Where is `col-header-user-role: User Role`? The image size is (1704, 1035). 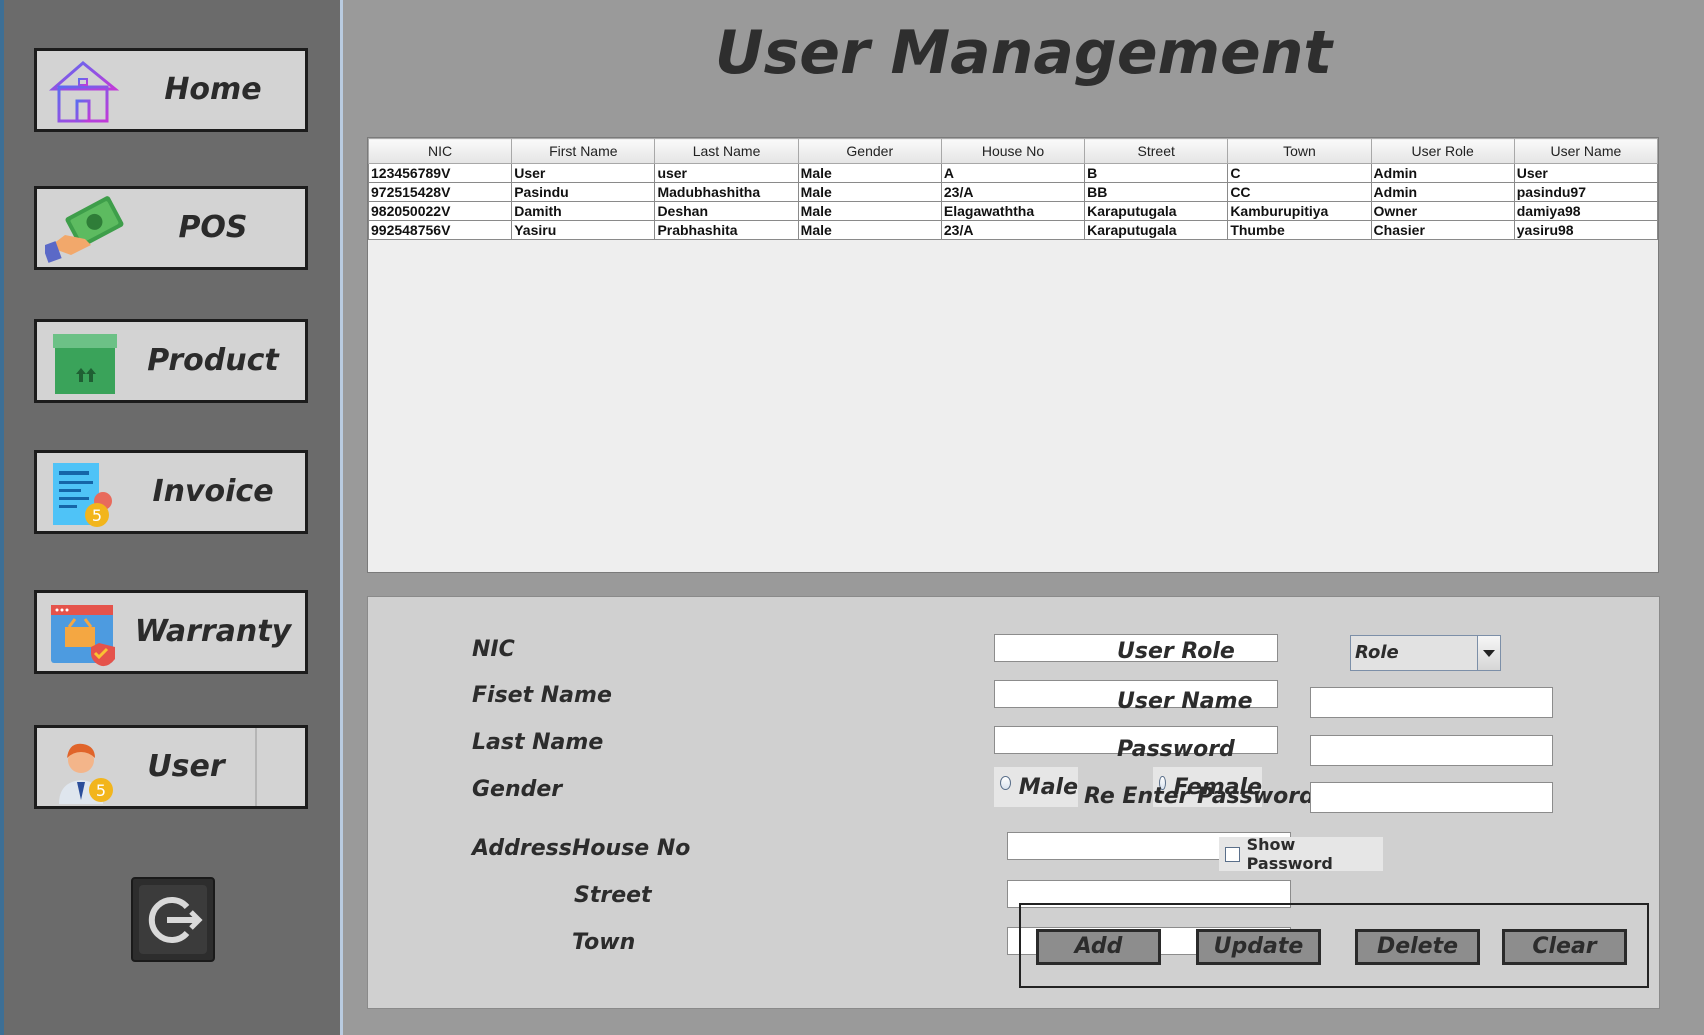 col-header-user-role: User Role is located at coordinates (1442, 151).